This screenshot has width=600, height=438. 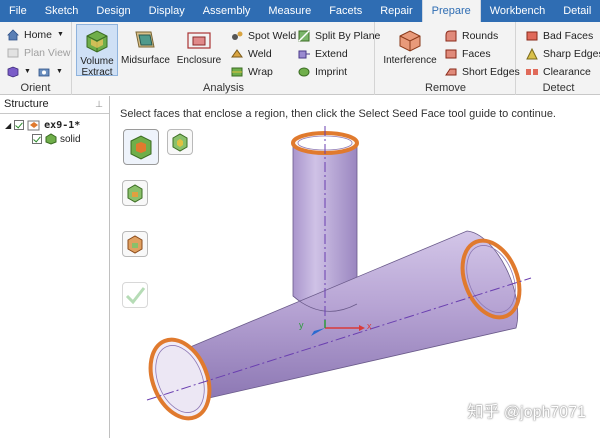 I want to click on wrap-button: Wrap, so click(x=251, y=71).